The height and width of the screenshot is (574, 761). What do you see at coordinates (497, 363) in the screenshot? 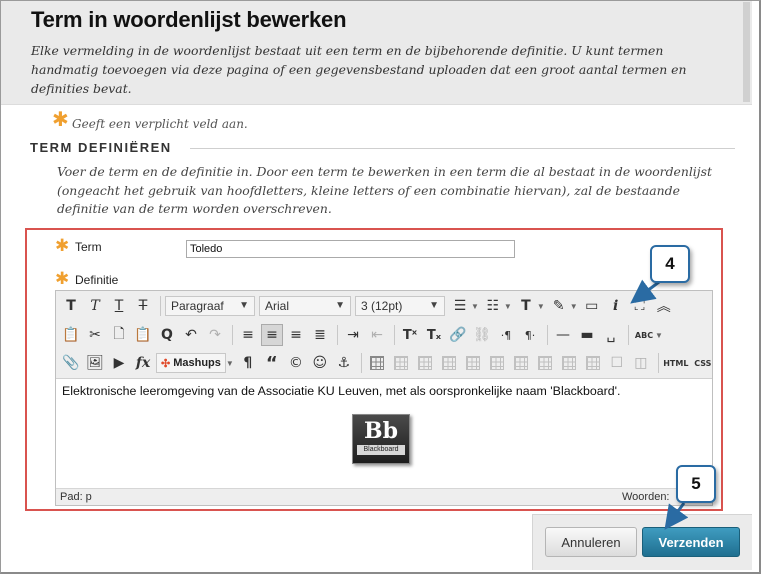
I see `insert-row-after-icon` at bounding box center [497, 363].